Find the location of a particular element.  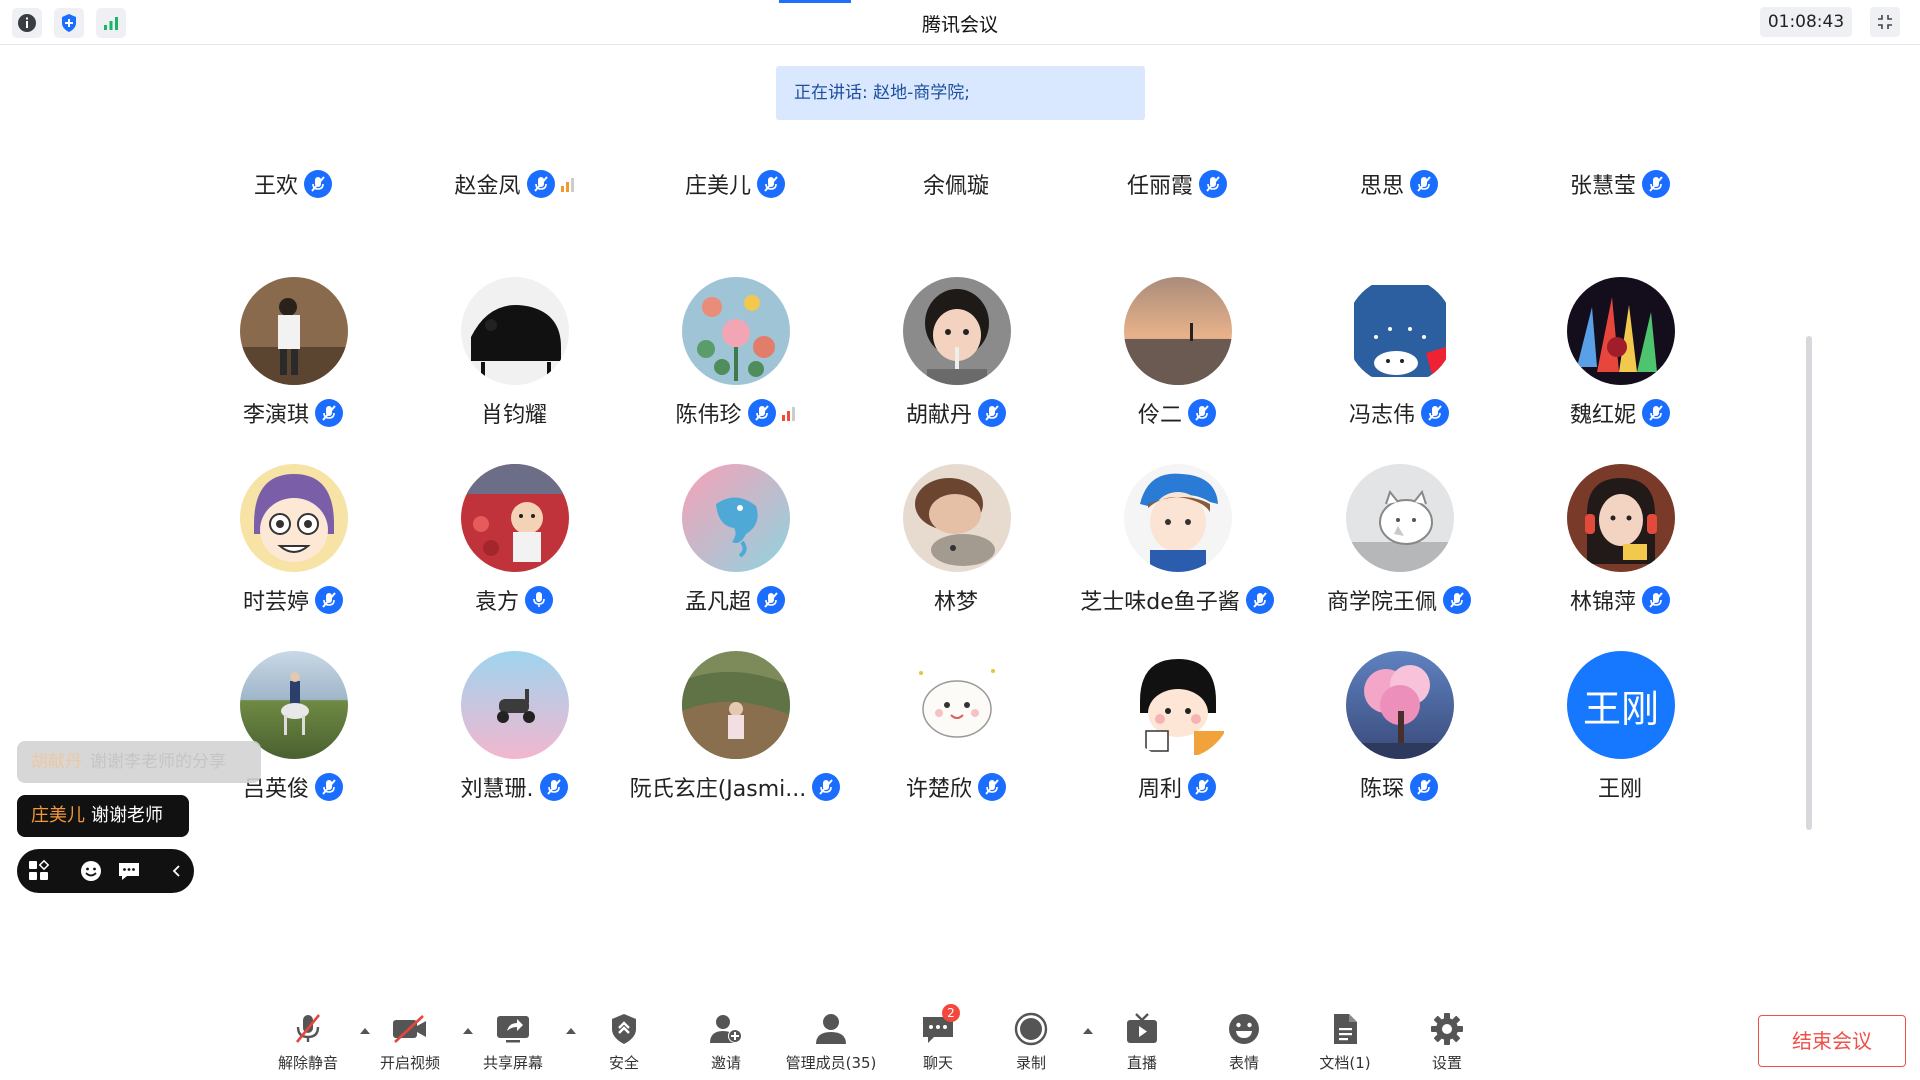

participant-nameline: 王欢 is located at coordinates (293, 184).